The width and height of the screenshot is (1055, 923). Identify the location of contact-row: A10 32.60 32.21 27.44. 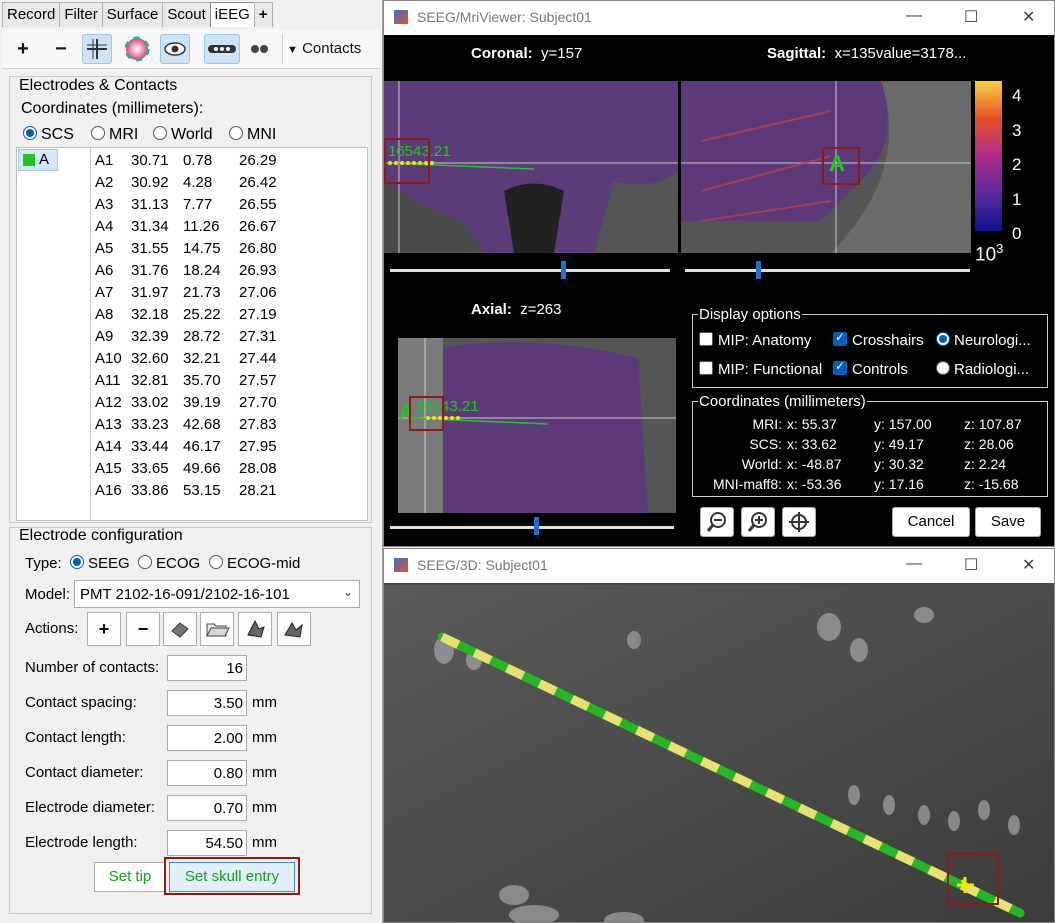
(192, 359).